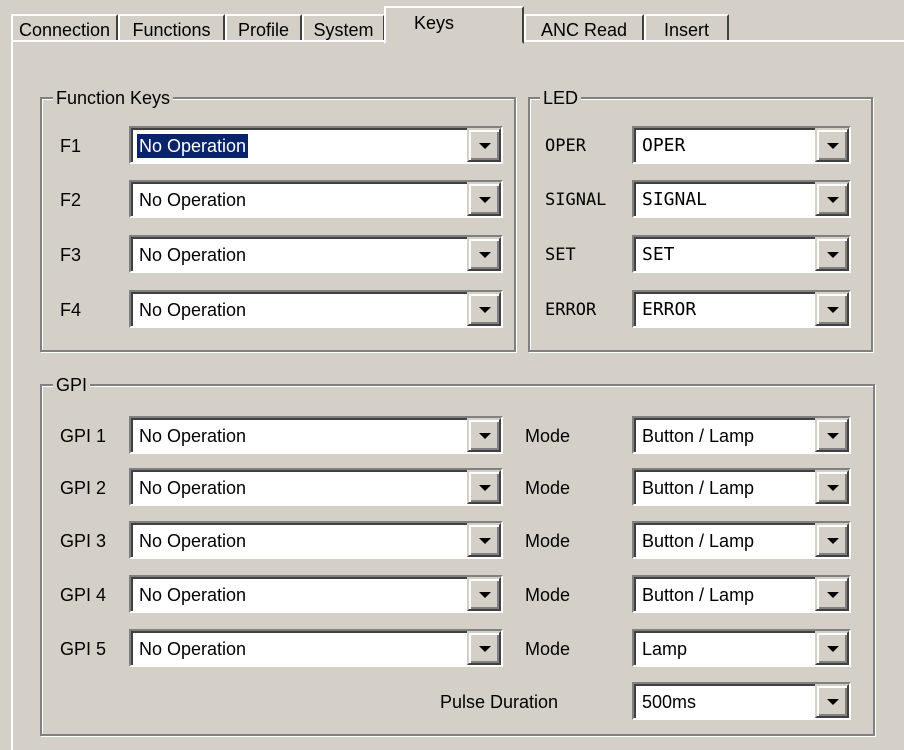  Describe the element at coordinates (72, 385) in the screenshot. I see `gpi-title: GPI` at that location.